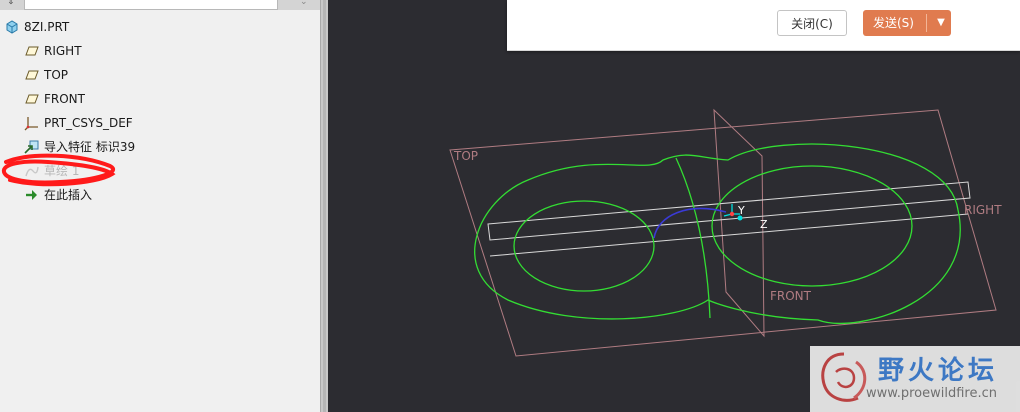 This screenshot has height=412, width=1020. What do you see at coordinates (938, 371) in the screenshot?
I see `watermark-title: 野火论坛` at bounding box center [938, 371].